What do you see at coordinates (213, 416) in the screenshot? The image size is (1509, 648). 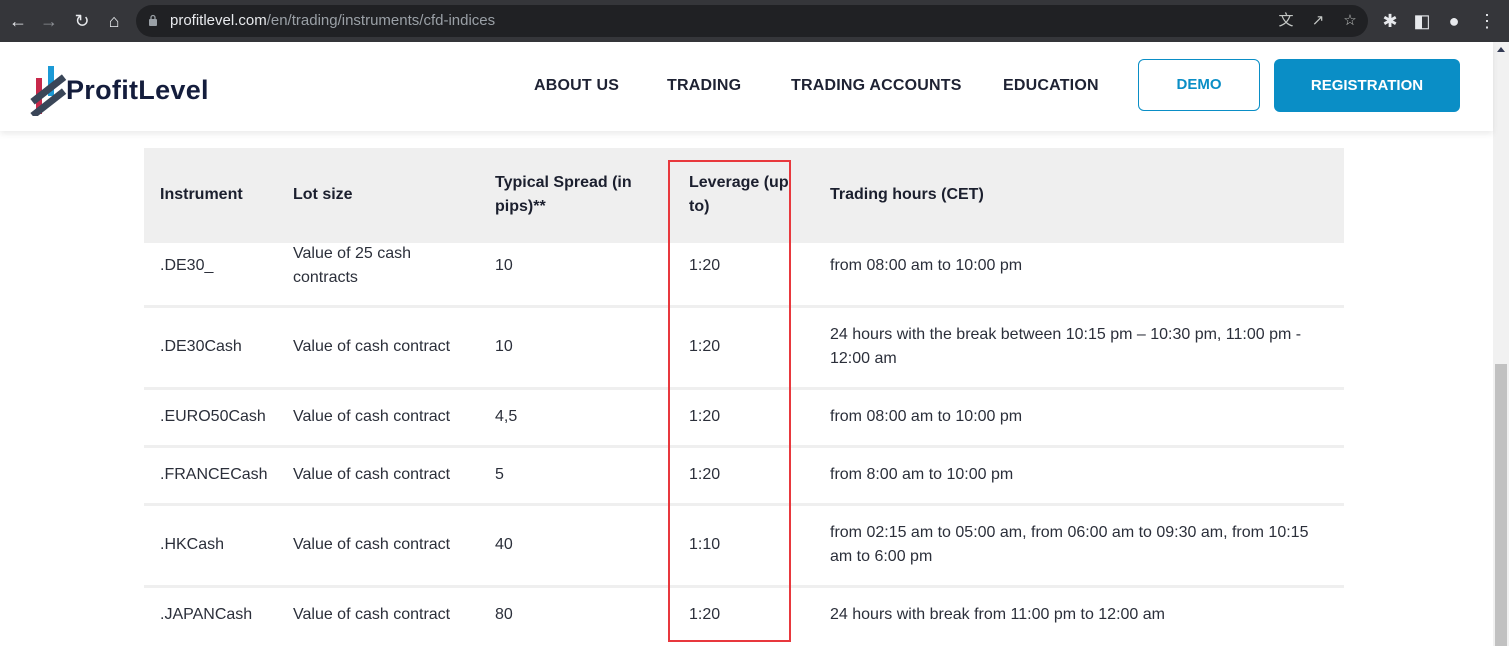 I see `cell-instrument: .EURO50Cash` at bounding box center [213, 416].